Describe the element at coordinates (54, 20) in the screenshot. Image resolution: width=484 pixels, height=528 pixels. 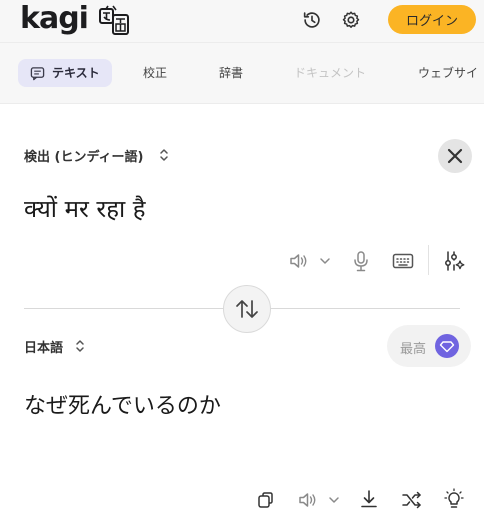
I see `kagi-logo: kagi` at that location.